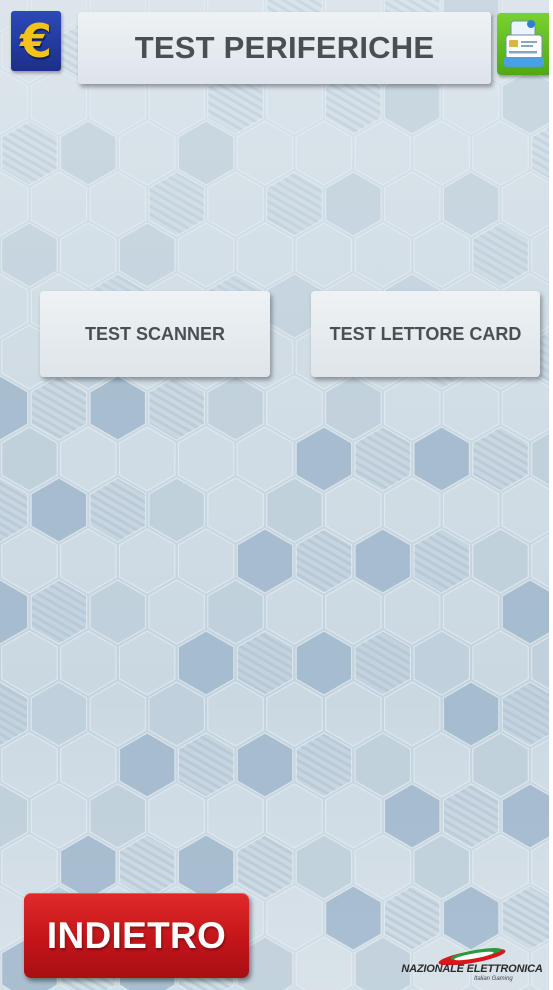  I want to click on euro-icon: €, so click(36, 41).